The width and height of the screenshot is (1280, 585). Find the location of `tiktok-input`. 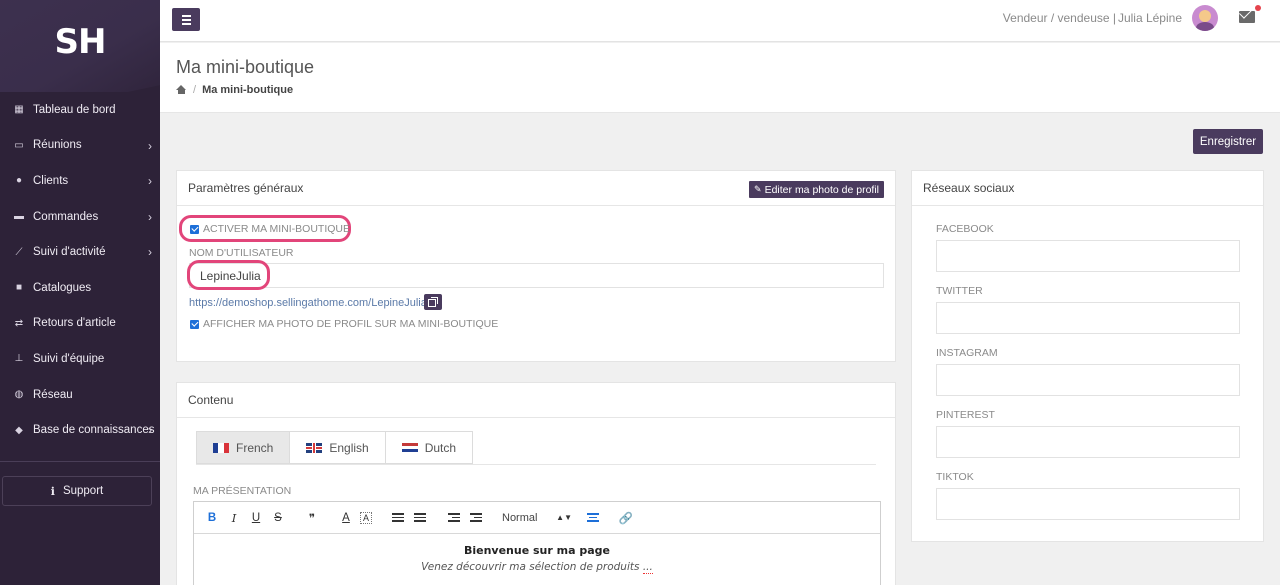

tiktok-input is located at coordinates (1088, 504).